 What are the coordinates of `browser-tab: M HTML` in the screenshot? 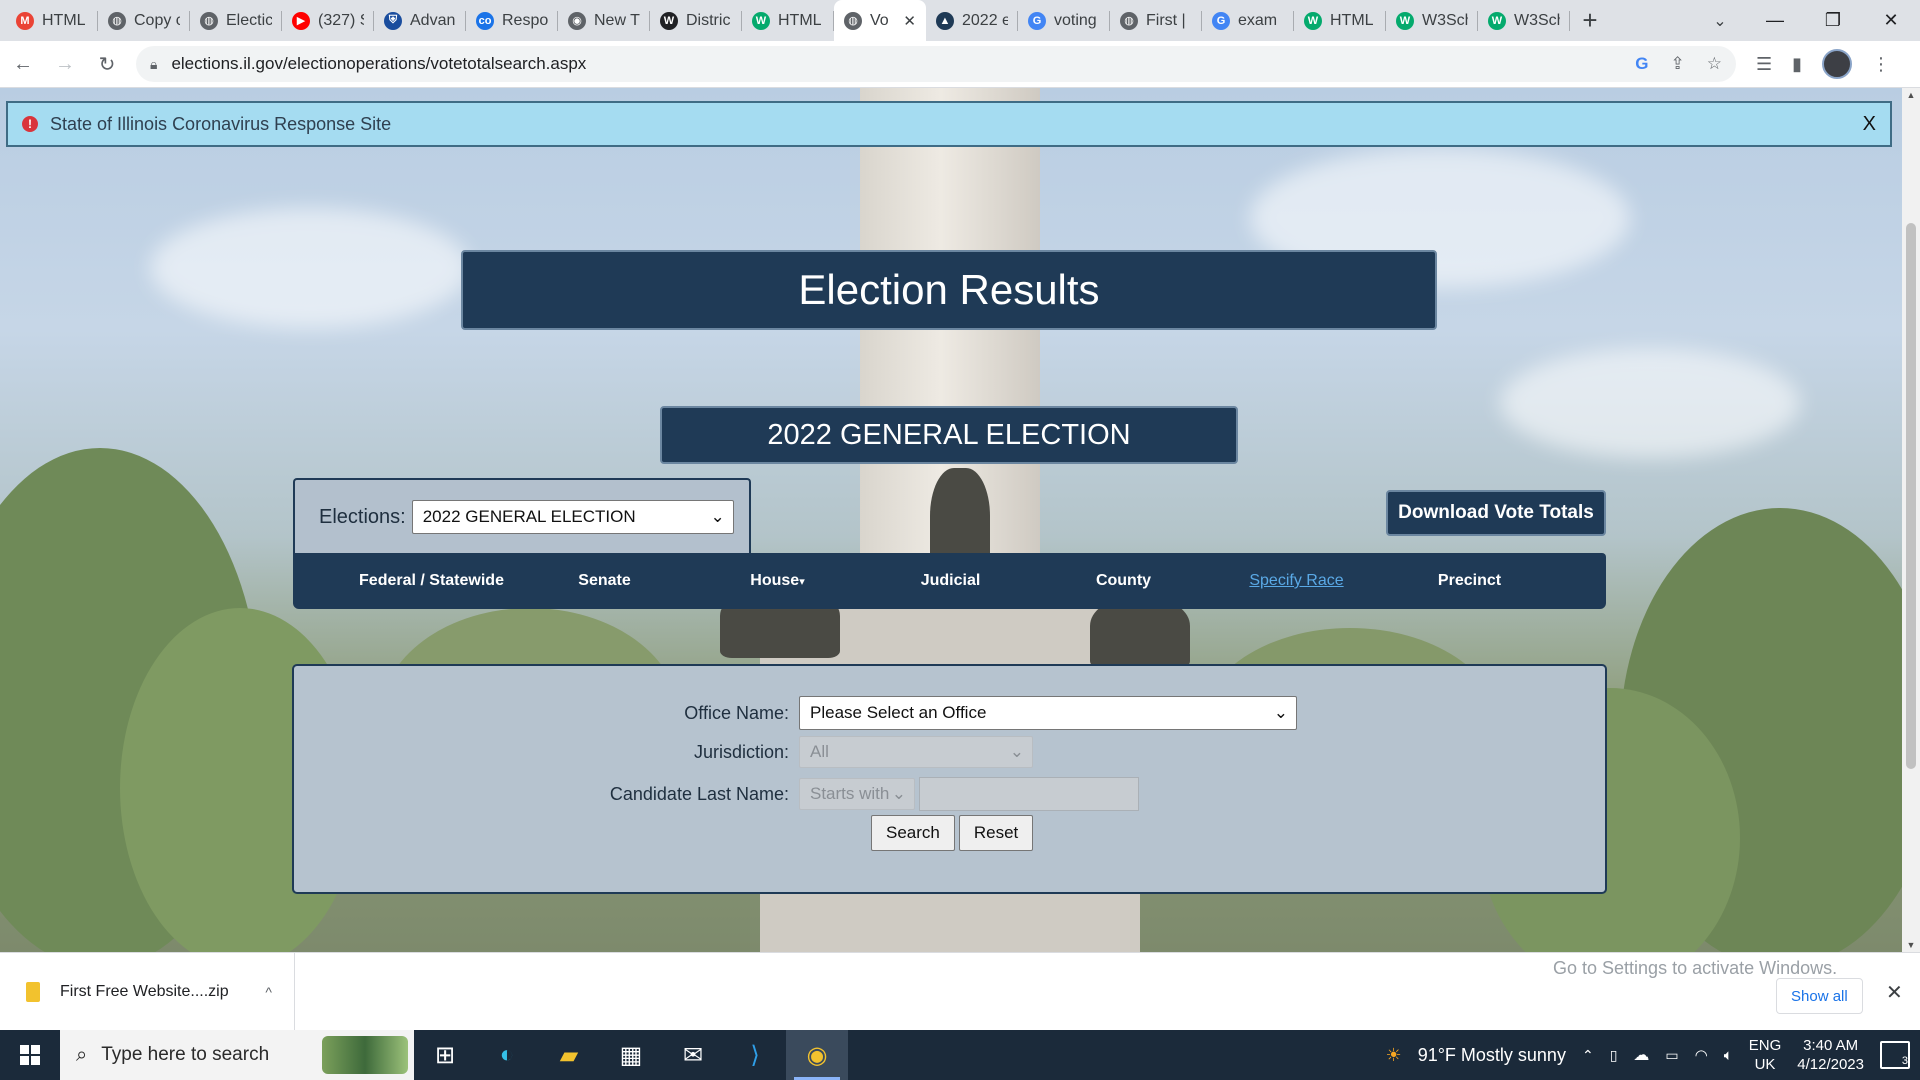 It's located at (52, 20).